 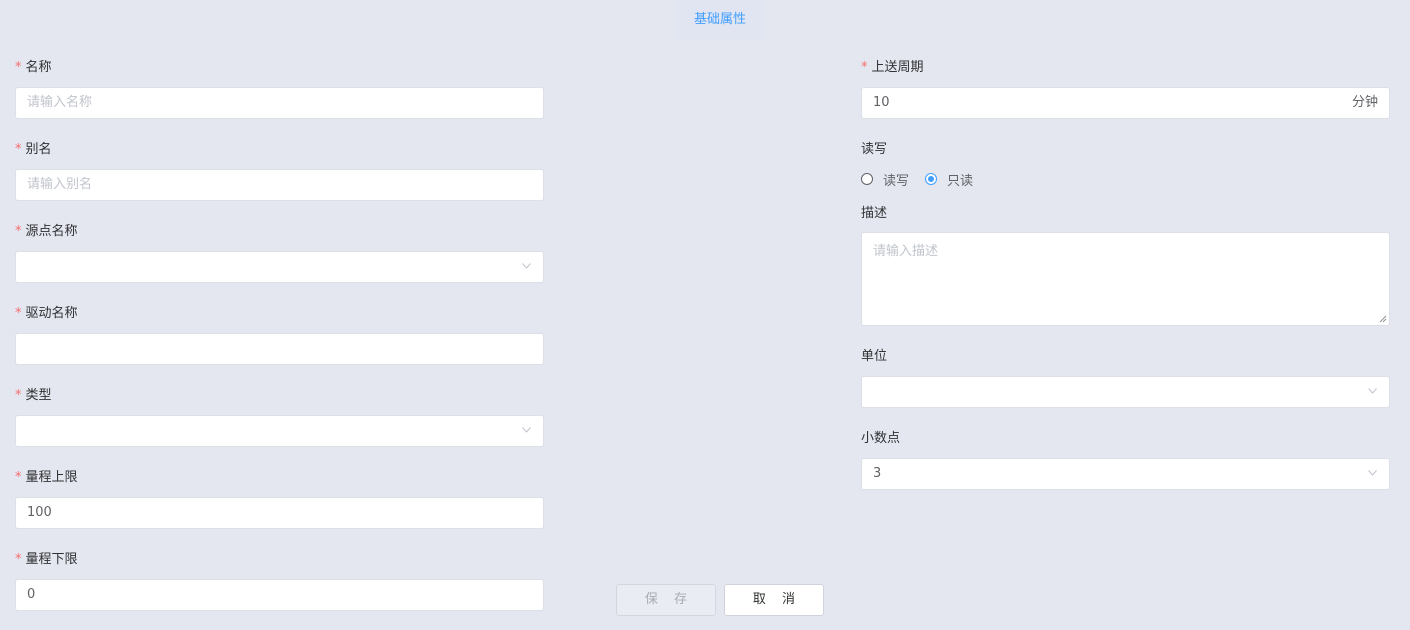 I want to click on alias-placeholder: 请输入别名, so click(x=60, y=184).